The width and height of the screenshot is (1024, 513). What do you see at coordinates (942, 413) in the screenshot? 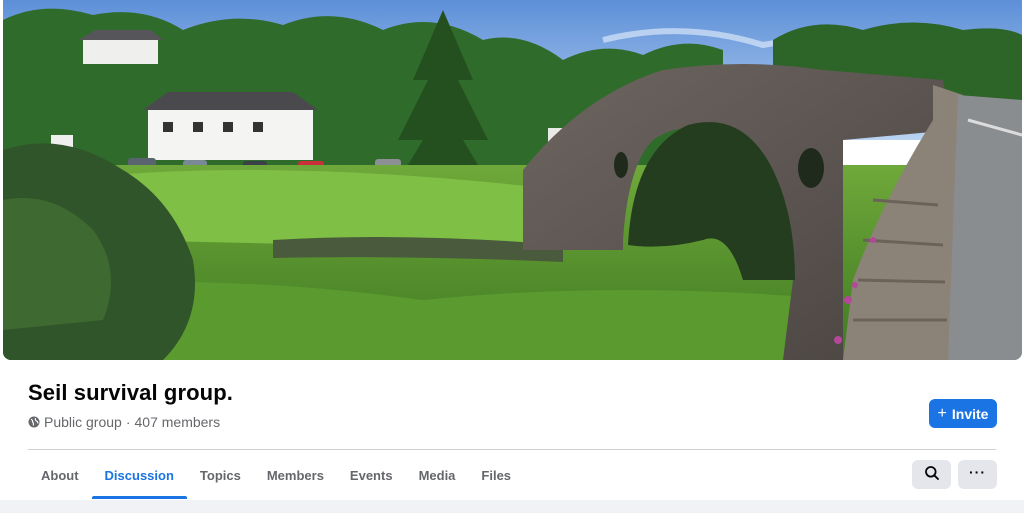
I see `plus-icon: +` at bounding box center [942, 413].